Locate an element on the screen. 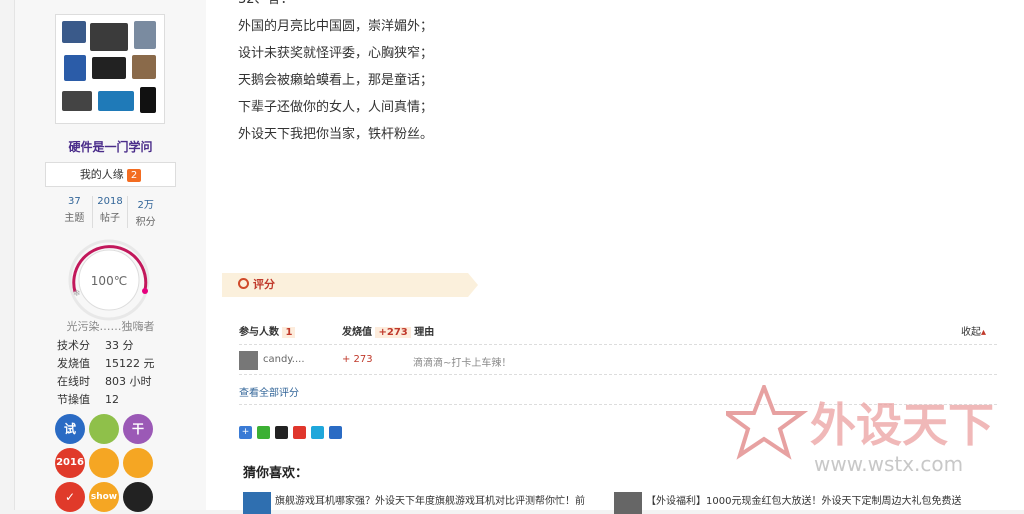 The image size is (1024, 514). post-line: 外设天下我把你当家，铁杆粉丝。 is located at coordinates (336, 134).